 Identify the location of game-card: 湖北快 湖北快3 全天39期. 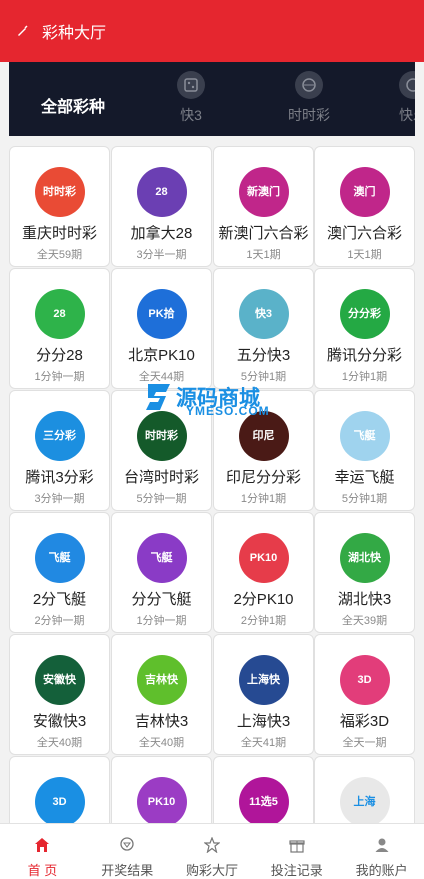
(364, 572).